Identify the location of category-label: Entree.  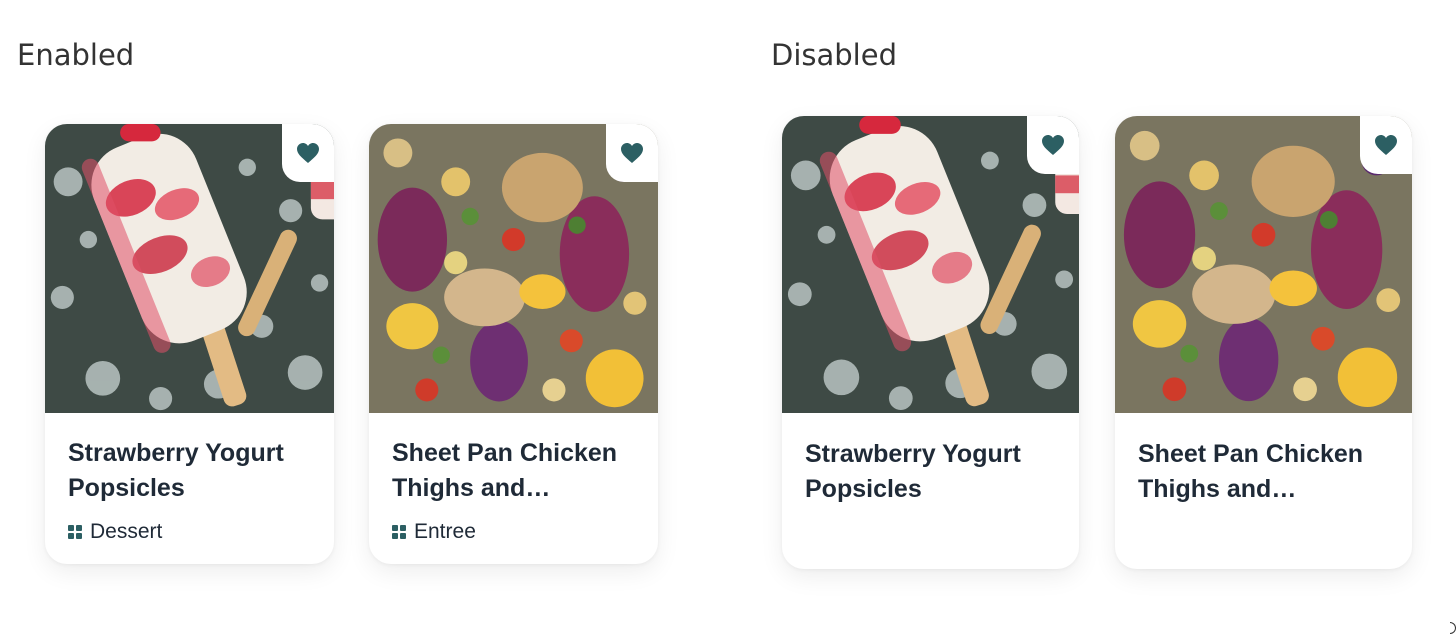
(445, 531).